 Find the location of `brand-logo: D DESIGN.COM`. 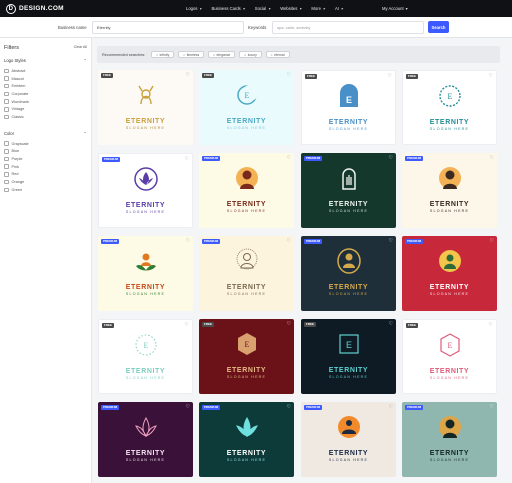

brand-logo: D DESIGN.COM is located at coordinates (35, 8).